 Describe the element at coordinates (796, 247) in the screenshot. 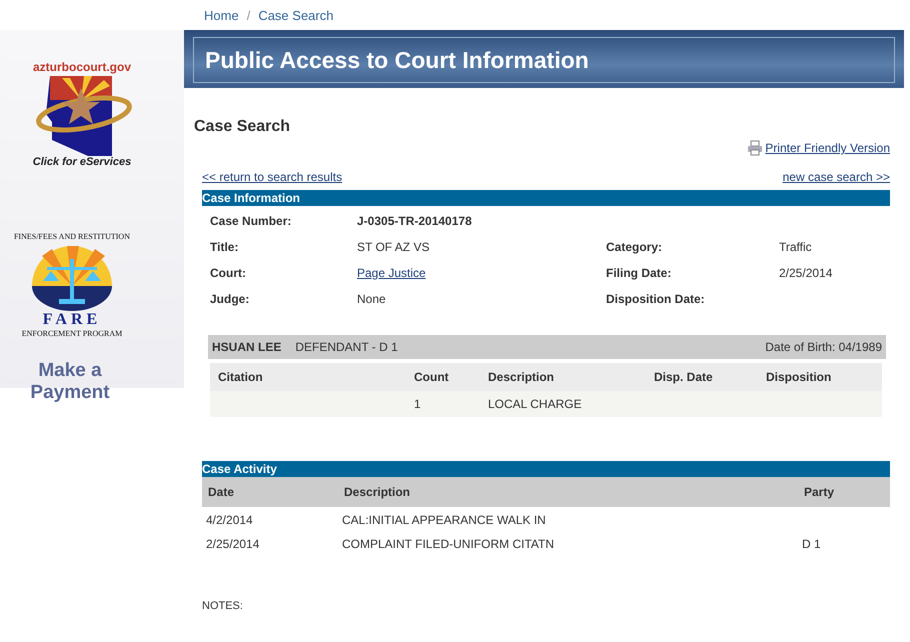

I see `field-value: Traffic` at that location.